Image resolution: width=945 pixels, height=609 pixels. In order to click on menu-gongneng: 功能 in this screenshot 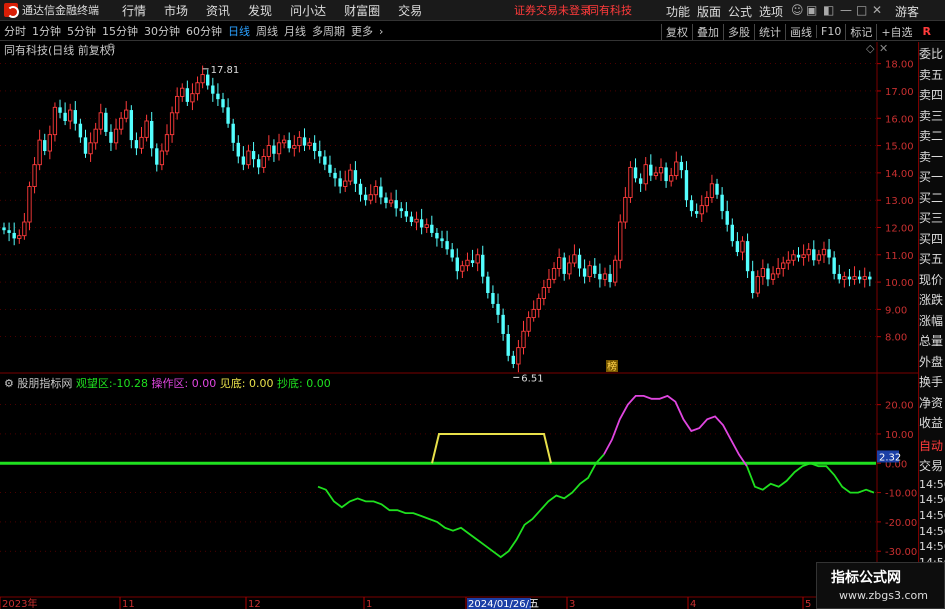, I will do `click(678, 11)`.